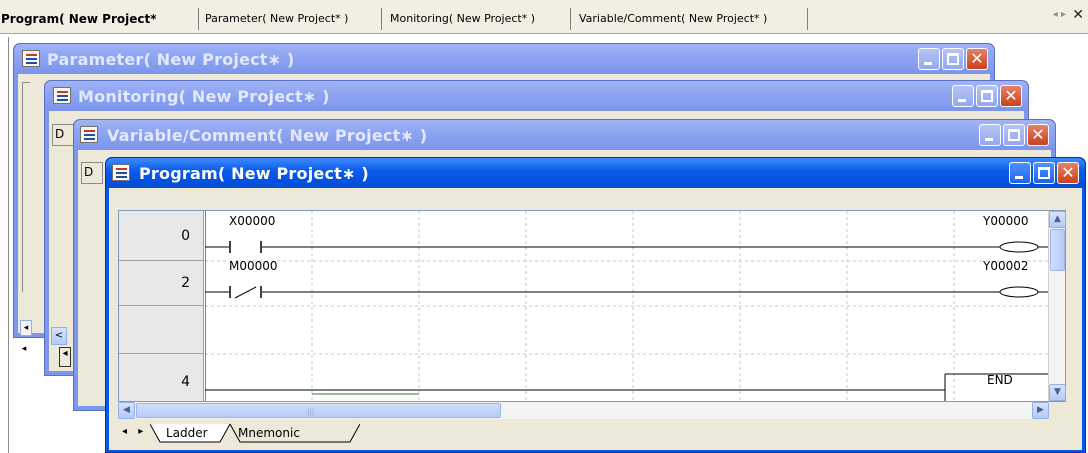 The image size is (1088, 453). I want to click on sheet-tab-ladder: Ladder, so click(187, 433).